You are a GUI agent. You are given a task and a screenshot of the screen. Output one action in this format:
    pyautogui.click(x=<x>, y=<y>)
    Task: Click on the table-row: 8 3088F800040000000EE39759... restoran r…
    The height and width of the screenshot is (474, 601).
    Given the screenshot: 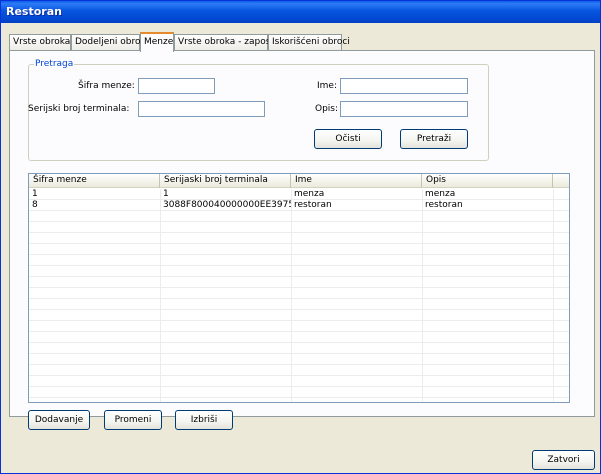 What is the action you would take?
    pyautogui.click(x=299, y=205)
    